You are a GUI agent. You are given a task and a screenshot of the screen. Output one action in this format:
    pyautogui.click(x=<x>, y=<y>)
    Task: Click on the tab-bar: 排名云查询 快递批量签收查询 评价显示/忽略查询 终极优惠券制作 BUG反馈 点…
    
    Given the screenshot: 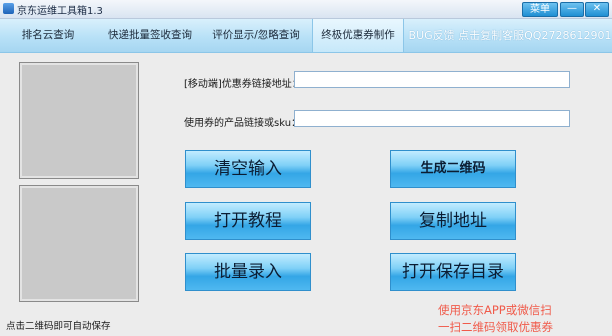 What is the action you would take?
    pyautogui.click(x=306, y=36)
    